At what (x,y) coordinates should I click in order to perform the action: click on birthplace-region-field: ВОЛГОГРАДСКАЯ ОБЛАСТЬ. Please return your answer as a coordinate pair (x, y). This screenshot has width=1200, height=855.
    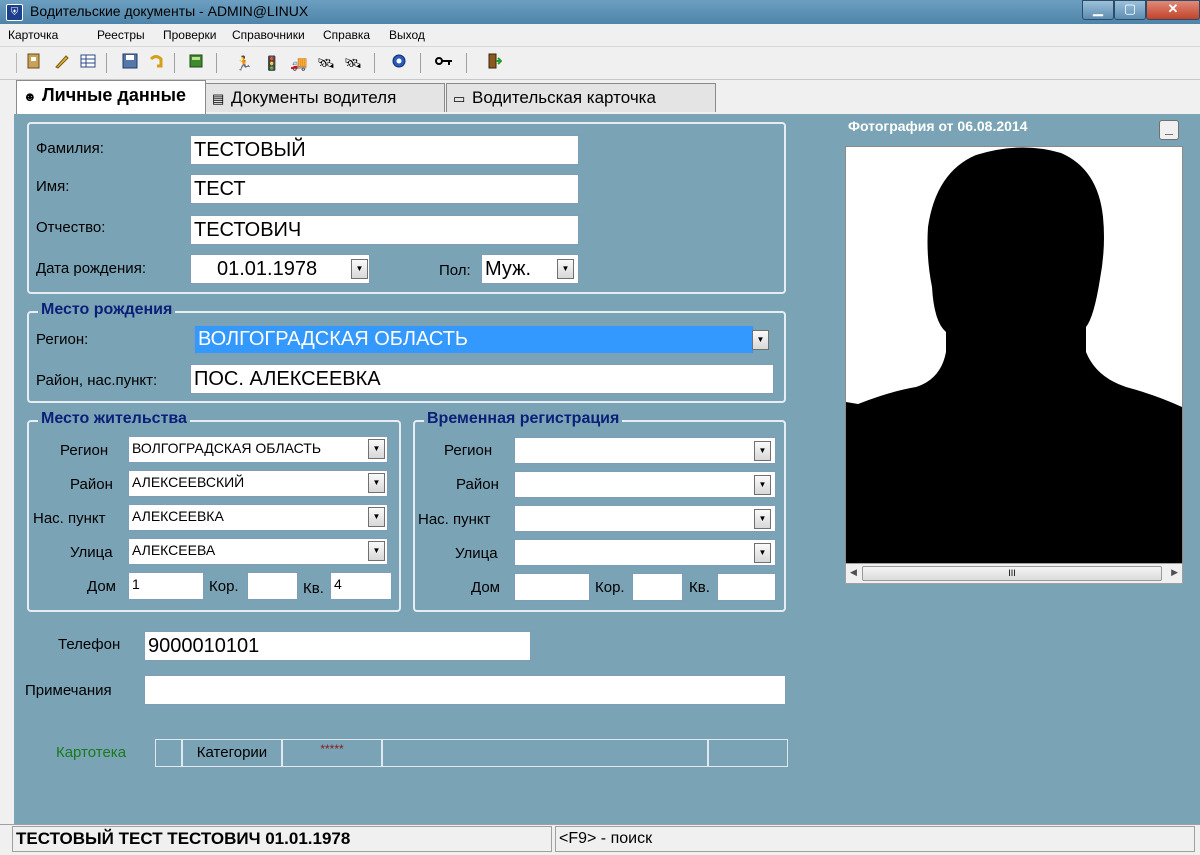
    Looking at the image, I should click on (474, 339).